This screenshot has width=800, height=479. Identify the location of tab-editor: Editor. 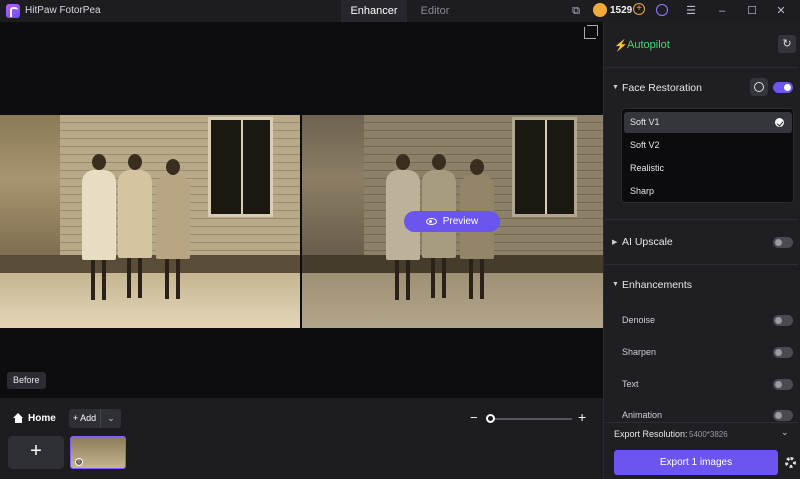
(435, 11).